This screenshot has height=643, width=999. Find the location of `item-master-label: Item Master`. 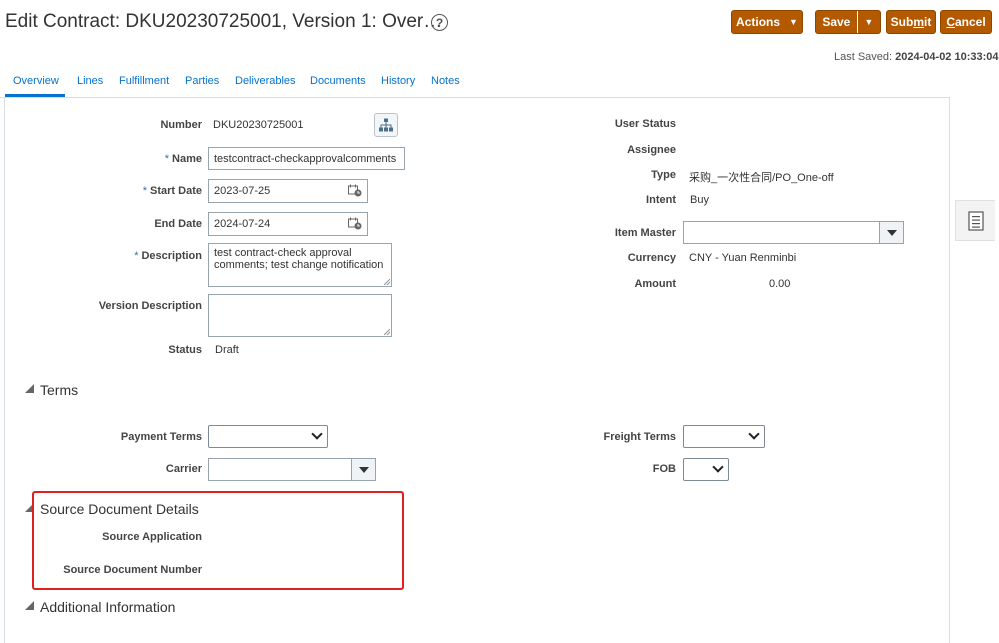

item-master-label: Item Master is located at coordinates (645, 233).